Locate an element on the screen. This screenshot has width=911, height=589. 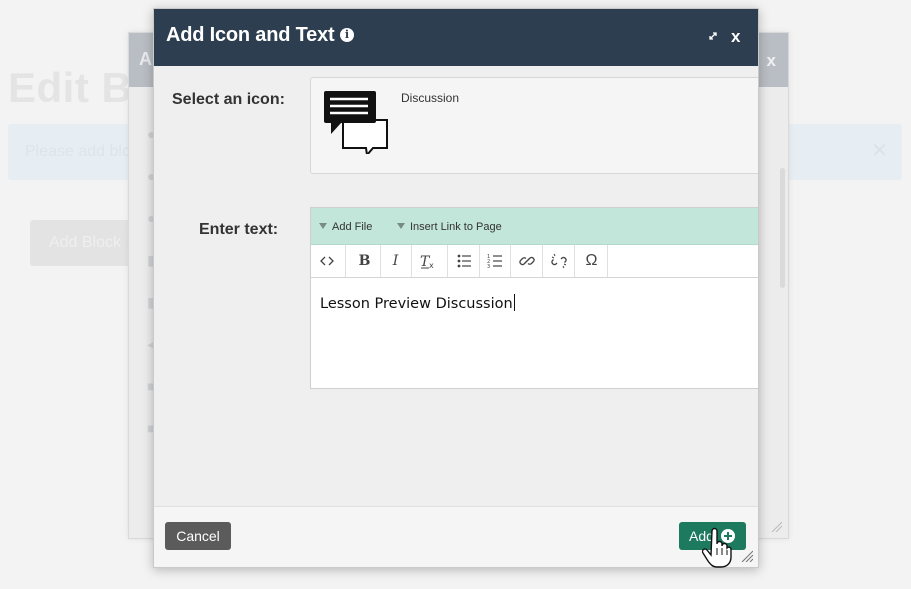
editor-toolbar: B I Tx 123 Ω is located at coordinates (534, 261).